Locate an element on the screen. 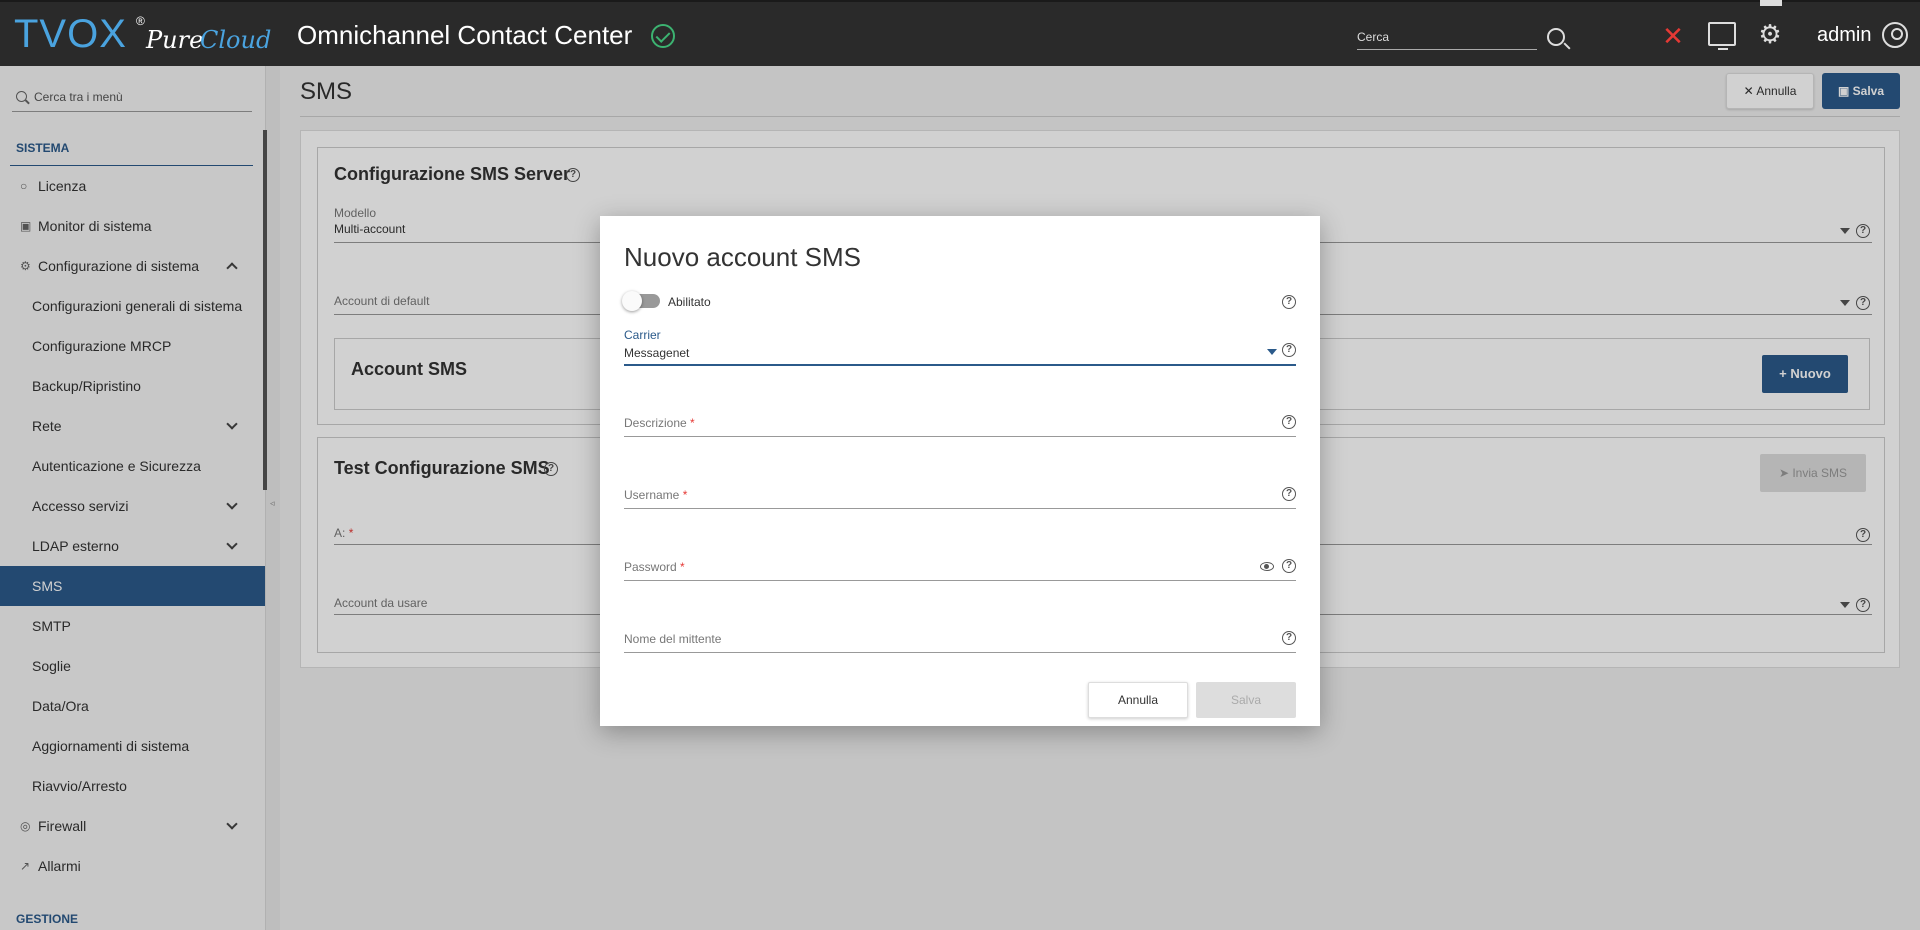  top-strip is located at coordinates (960, 1).